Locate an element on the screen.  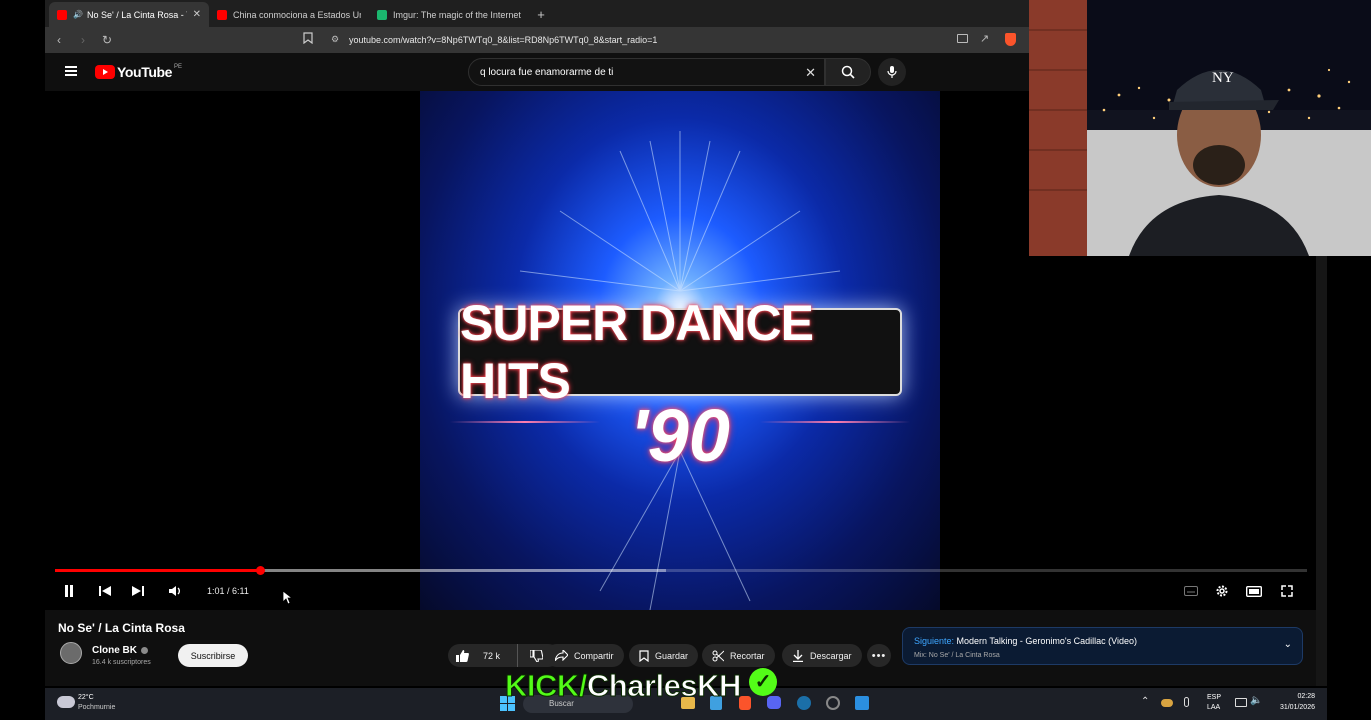
kick-channel-name: CharlesKH is located at coordinates (664, 686).